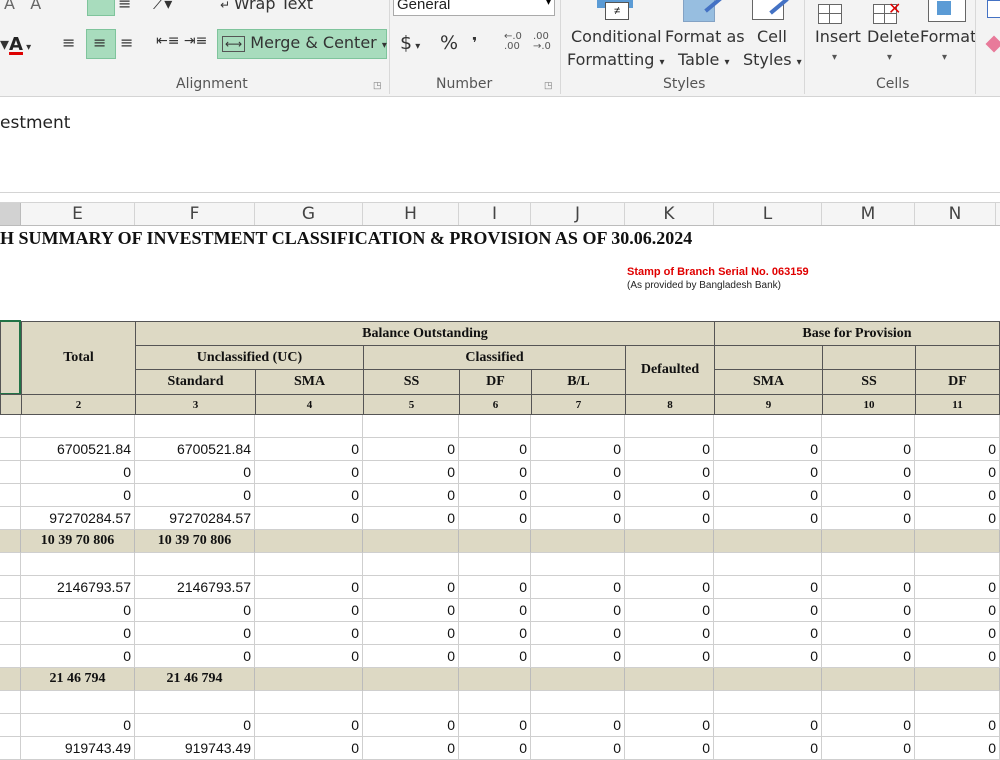 The width and height of the screenshot is (1000, 760). I want to click on header-base-sma: SMA, so click(768, 382).